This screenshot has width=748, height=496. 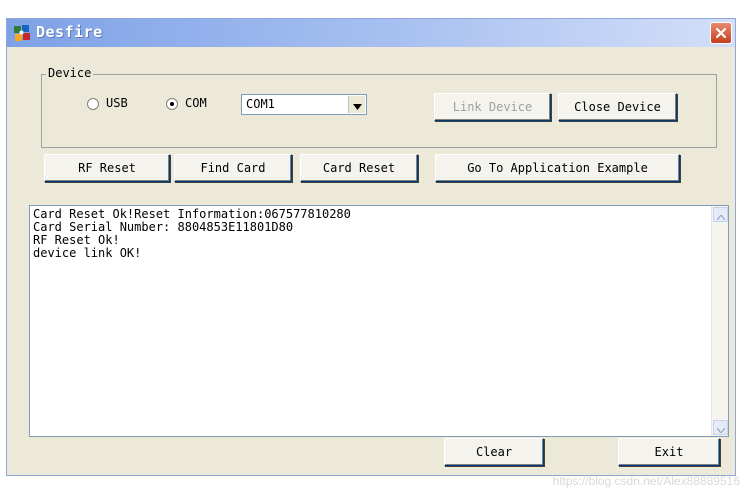 I want to click on log-vertical-scrollbar, so click(x=719, y=321).